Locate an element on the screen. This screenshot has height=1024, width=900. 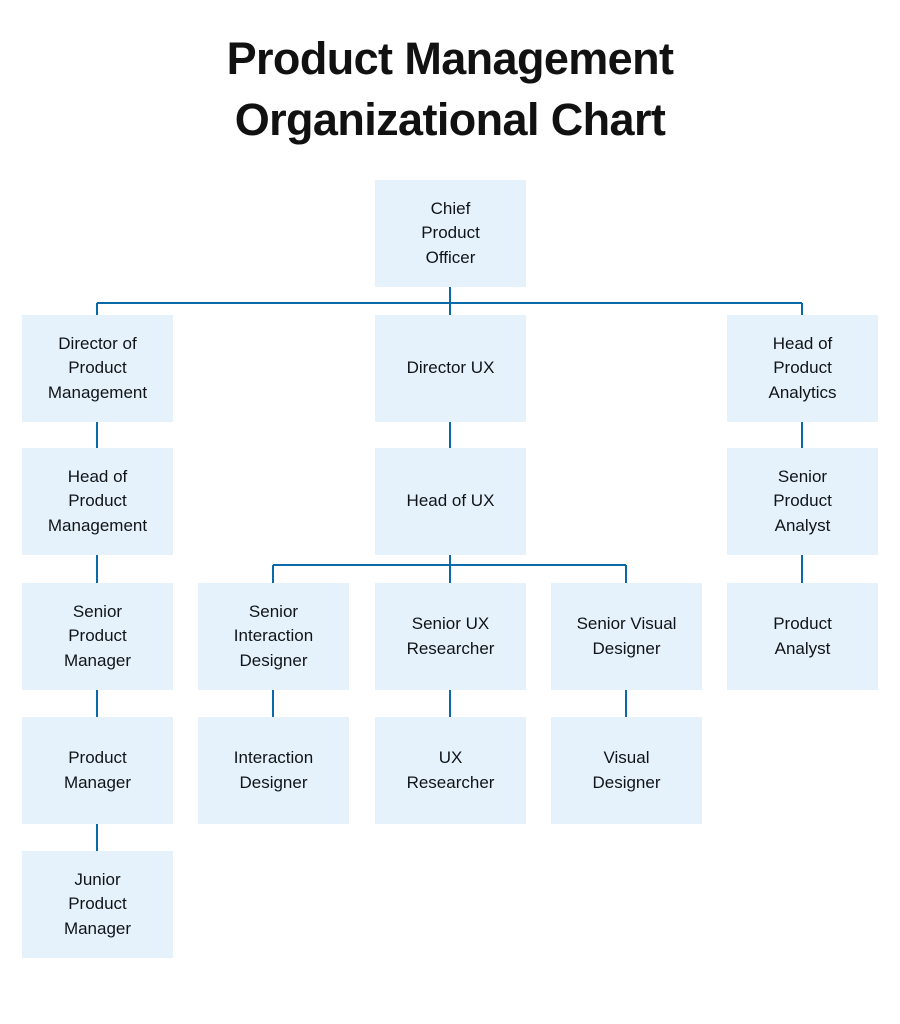
org-node-senior-visual-designer: Senior Visual Designer is located at coordinates (626, 636).